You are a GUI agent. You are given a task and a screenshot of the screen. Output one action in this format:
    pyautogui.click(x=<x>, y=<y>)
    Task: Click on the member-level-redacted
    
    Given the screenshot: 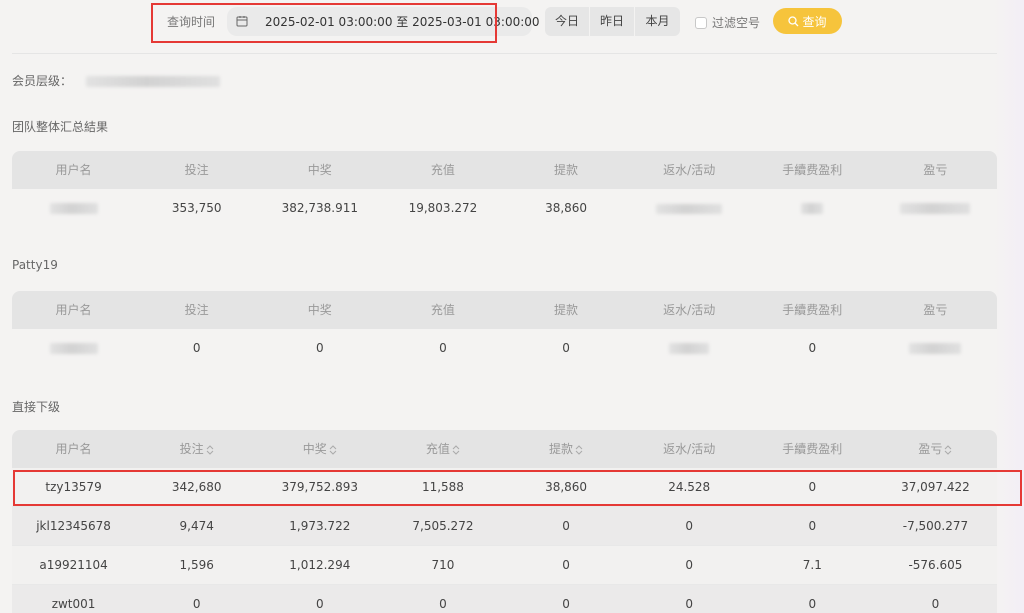 What is the action you would take?
    pyautogui.click(x=152, y=81)
    